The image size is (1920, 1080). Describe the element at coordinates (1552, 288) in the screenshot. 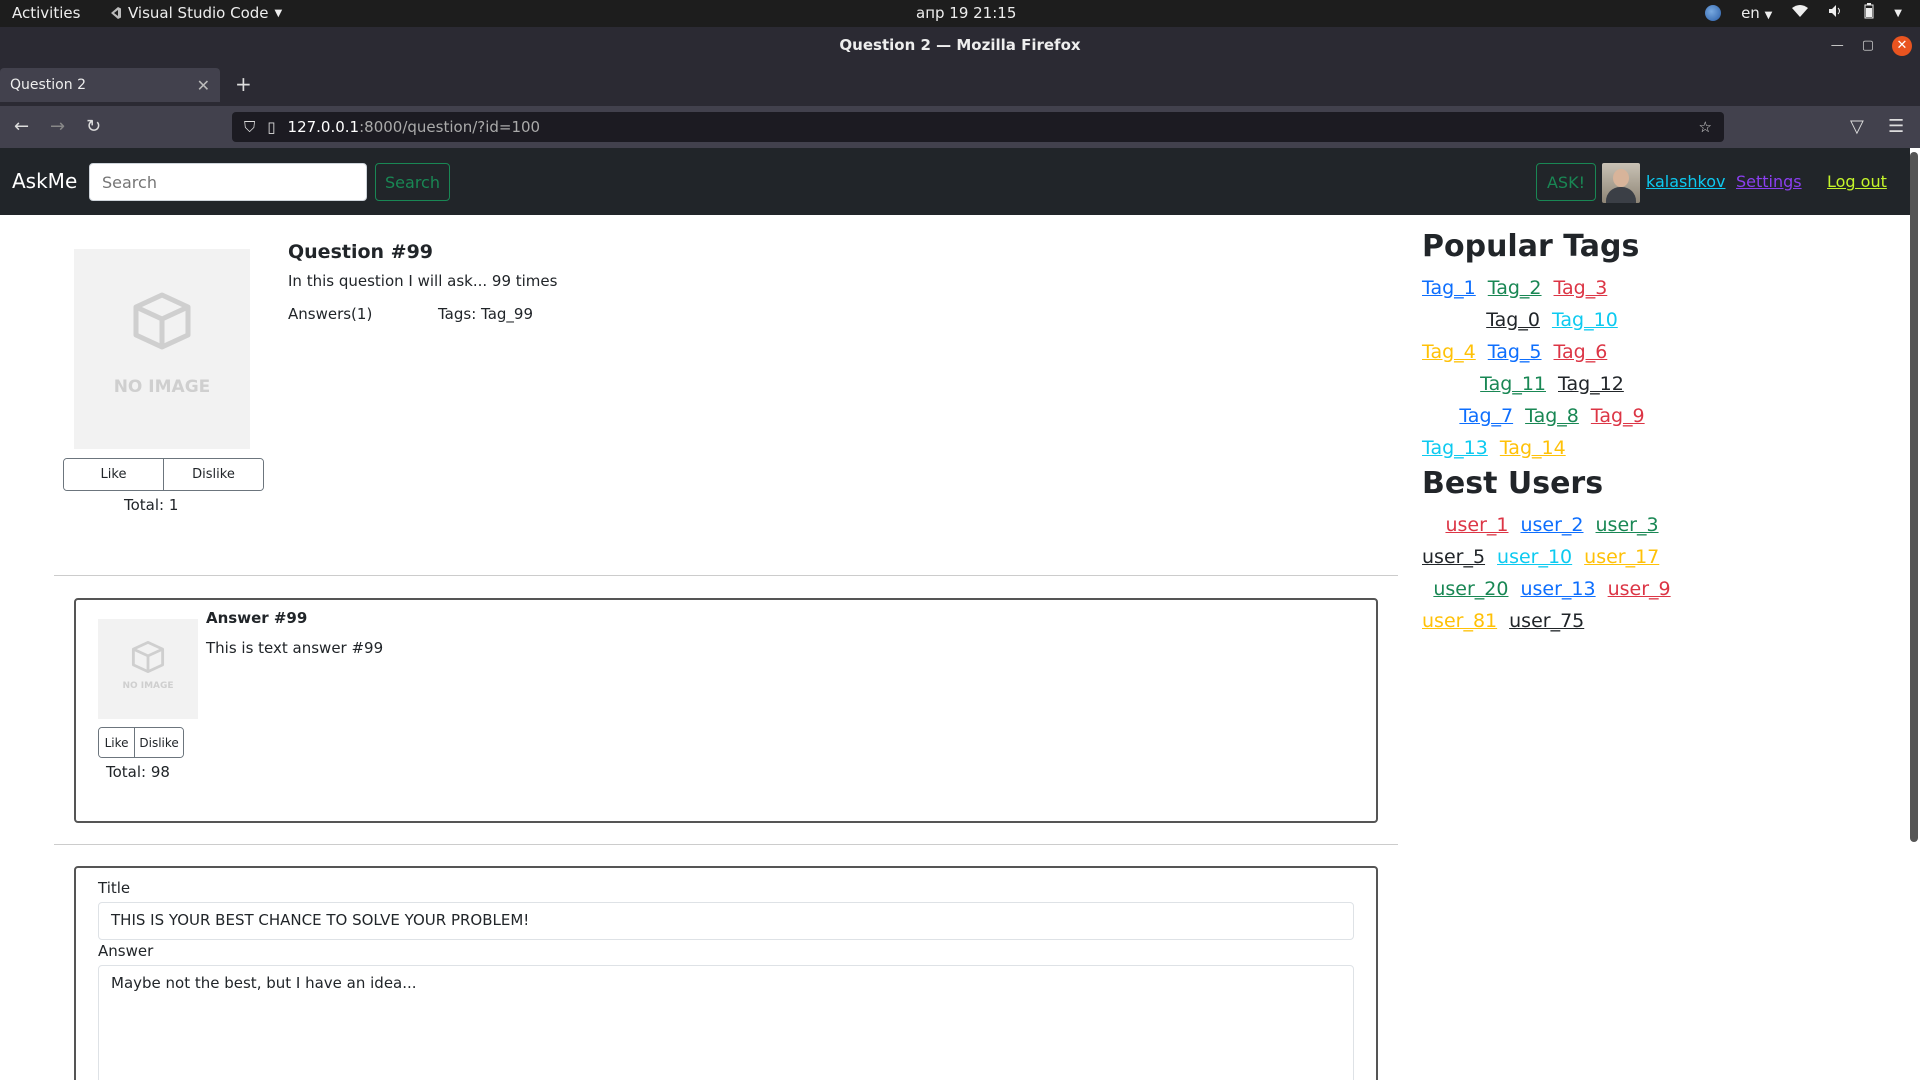

I see `tag-row: Tag_1 Tag_2 Tag_3` at that location.